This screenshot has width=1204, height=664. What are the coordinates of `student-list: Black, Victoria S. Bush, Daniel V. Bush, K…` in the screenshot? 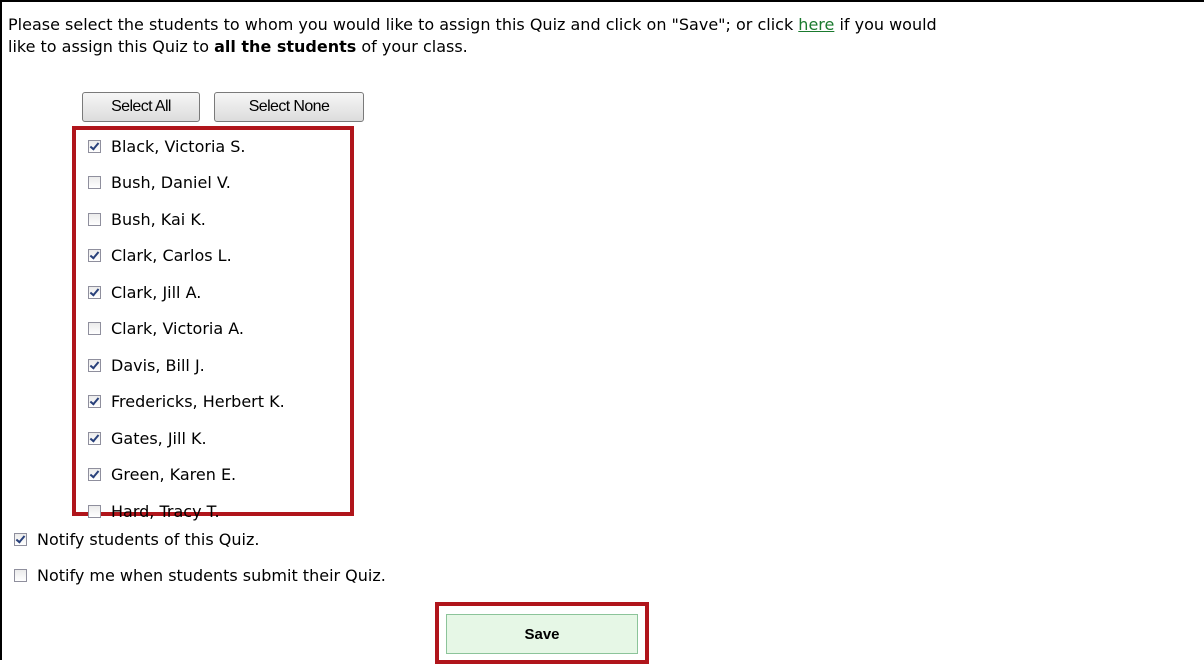 It's located at (186, 329).